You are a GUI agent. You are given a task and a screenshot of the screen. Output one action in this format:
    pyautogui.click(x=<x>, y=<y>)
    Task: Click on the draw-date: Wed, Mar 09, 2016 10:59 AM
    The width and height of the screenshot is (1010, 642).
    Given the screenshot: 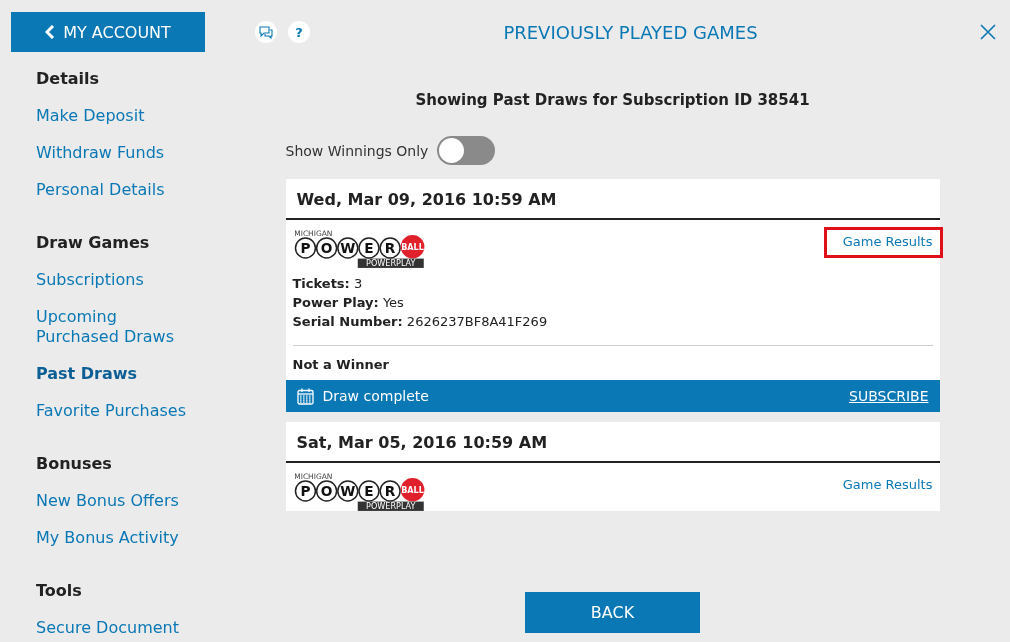 What is the action you would take?
    pyautogui.click(x=612, y=199)
    